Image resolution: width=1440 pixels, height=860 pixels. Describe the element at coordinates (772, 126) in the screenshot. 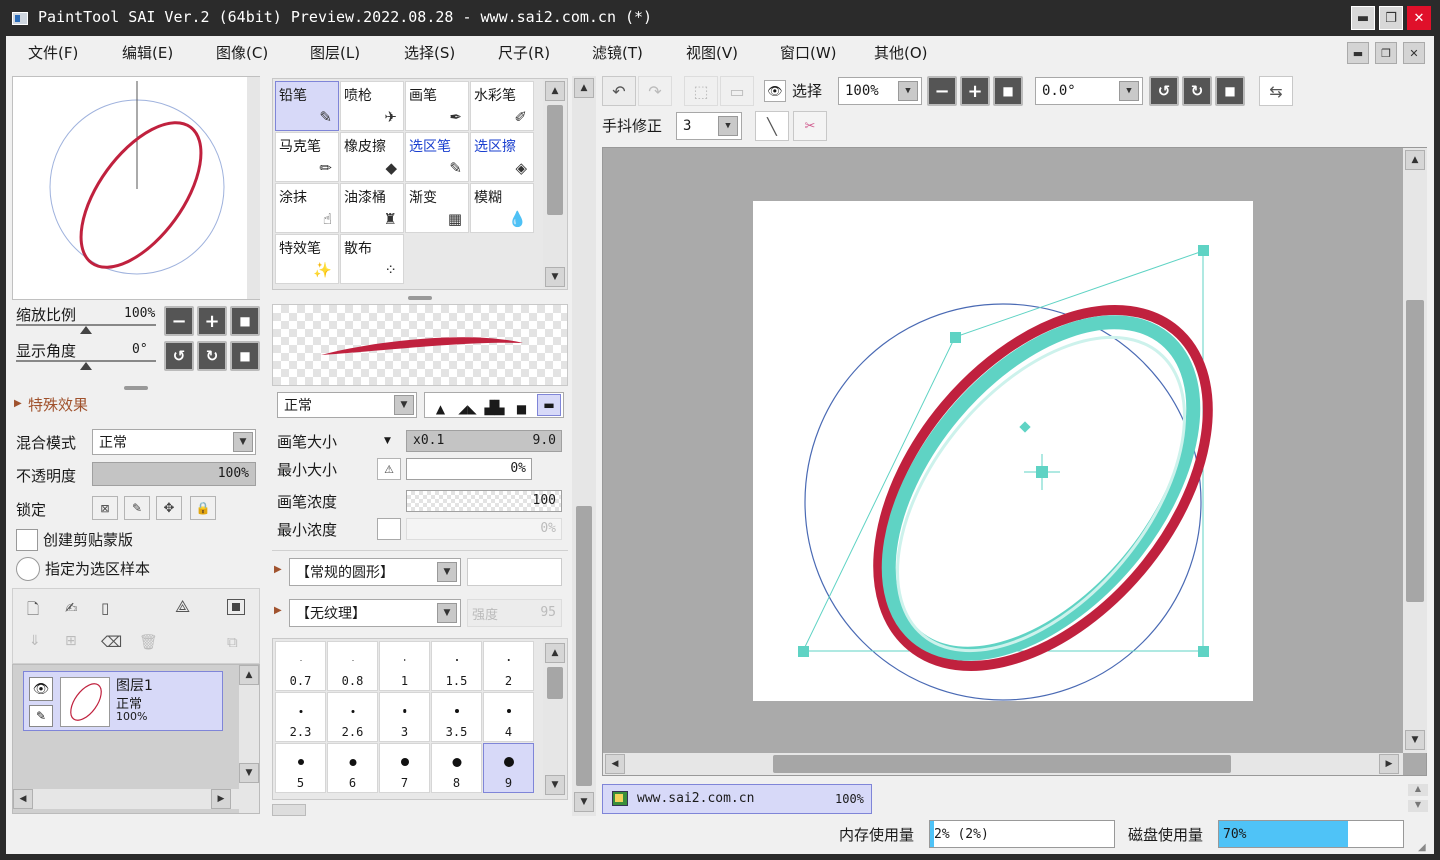

I see `line-tool-icon: ╲` at that location.